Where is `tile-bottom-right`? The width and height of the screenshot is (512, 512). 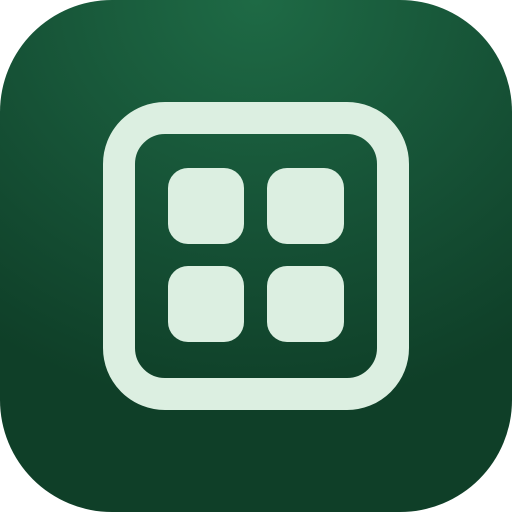 tile-bottom-right is located at coordinates (305, 304).